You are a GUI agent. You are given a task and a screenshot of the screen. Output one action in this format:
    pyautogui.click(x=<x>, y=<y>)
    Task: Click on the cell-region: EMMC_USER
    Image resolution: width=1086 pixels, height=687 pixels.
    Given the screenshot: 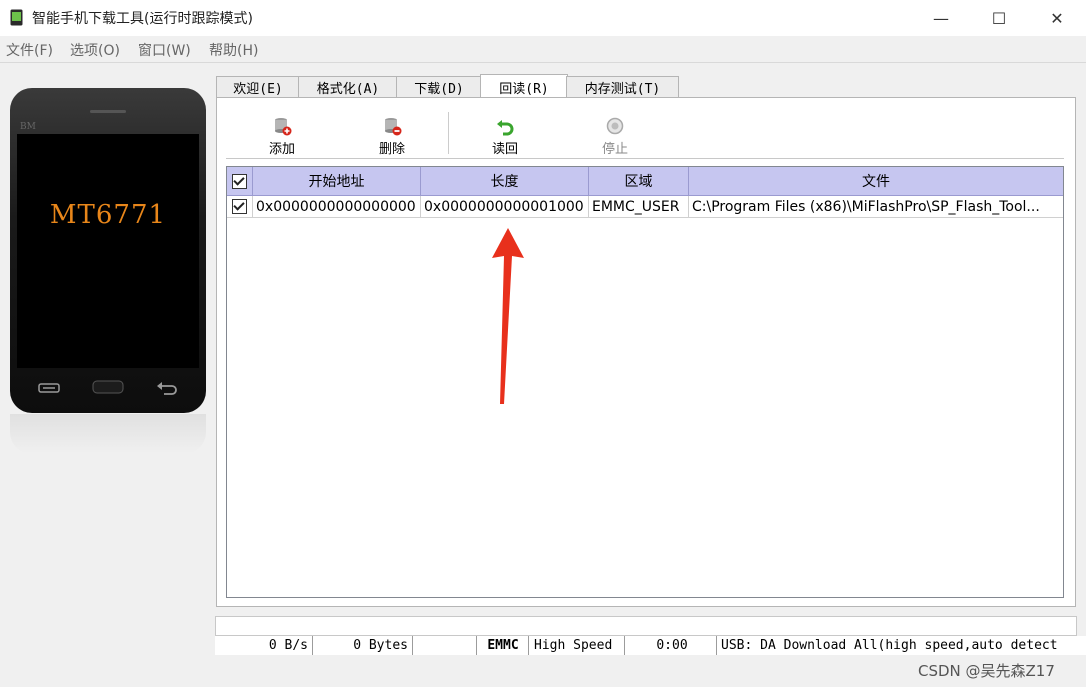 What is the action you would take?
    pyautogui.click(x=639, y=207)
    